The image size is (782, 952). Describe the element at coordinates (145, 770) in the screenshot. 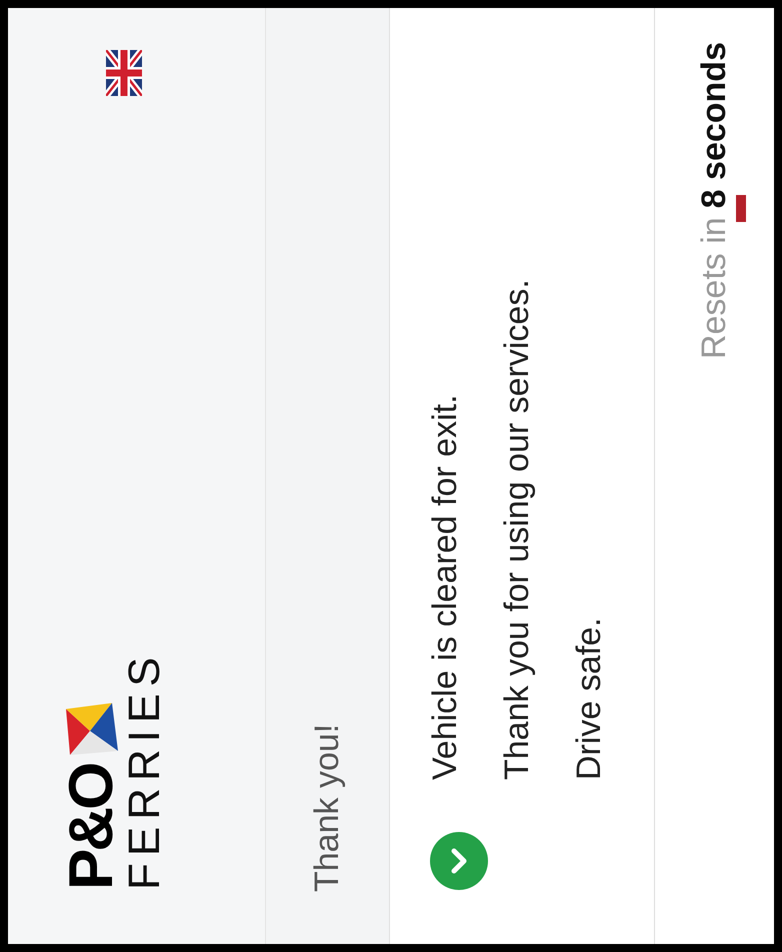

I see `logo-subtitle: FERRIES` at that location.